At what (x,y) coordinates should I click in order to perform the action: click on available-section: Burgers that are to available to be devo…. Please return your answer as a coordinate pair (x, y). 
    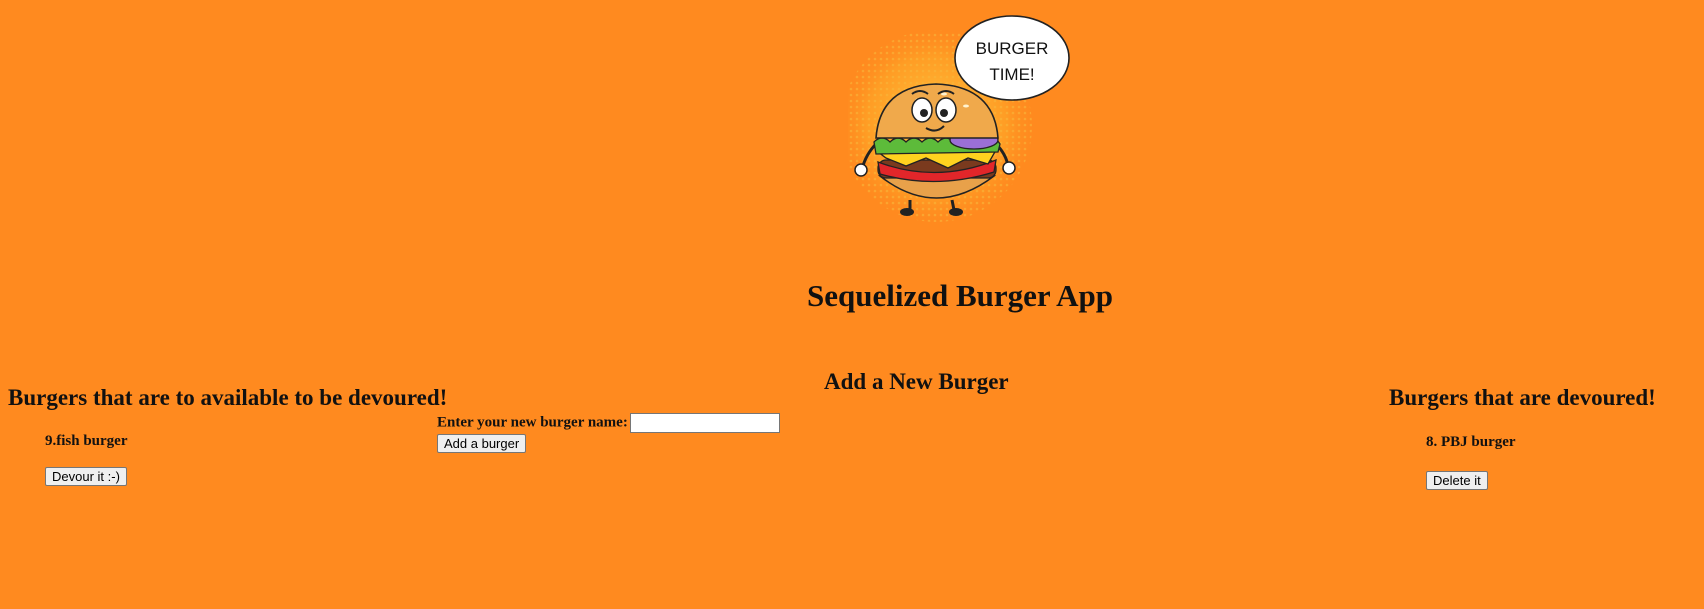
    Looking at the image, I should click on (227, 398).